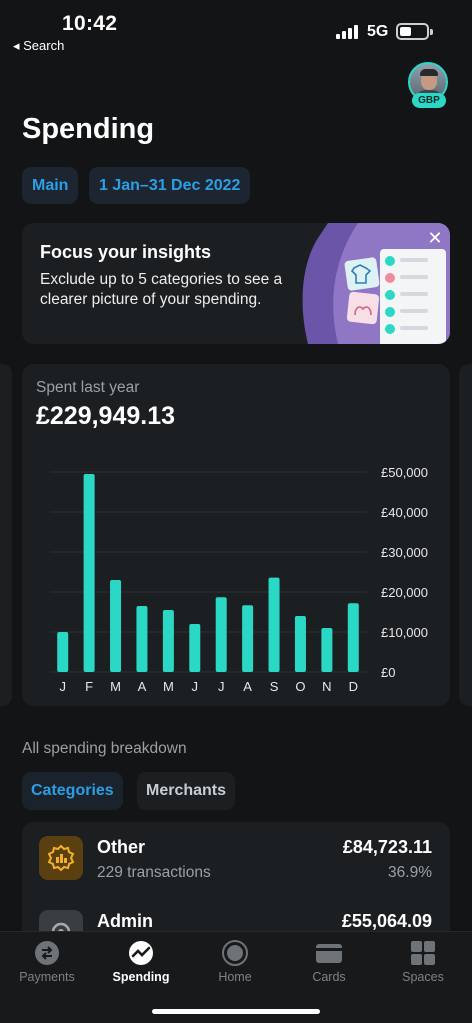  Describe the element at coordinates (235, 953) in the screenshot. I see `home-icon` at that location.